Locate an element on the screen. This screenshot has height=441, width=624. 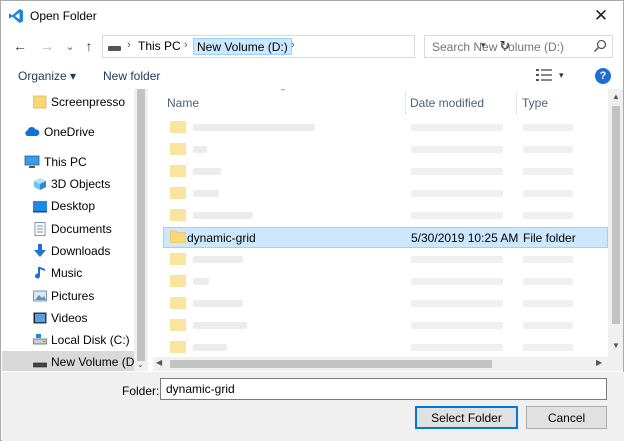
sidebar-item-label: Screenpresso is located at coordinates (88, 102).